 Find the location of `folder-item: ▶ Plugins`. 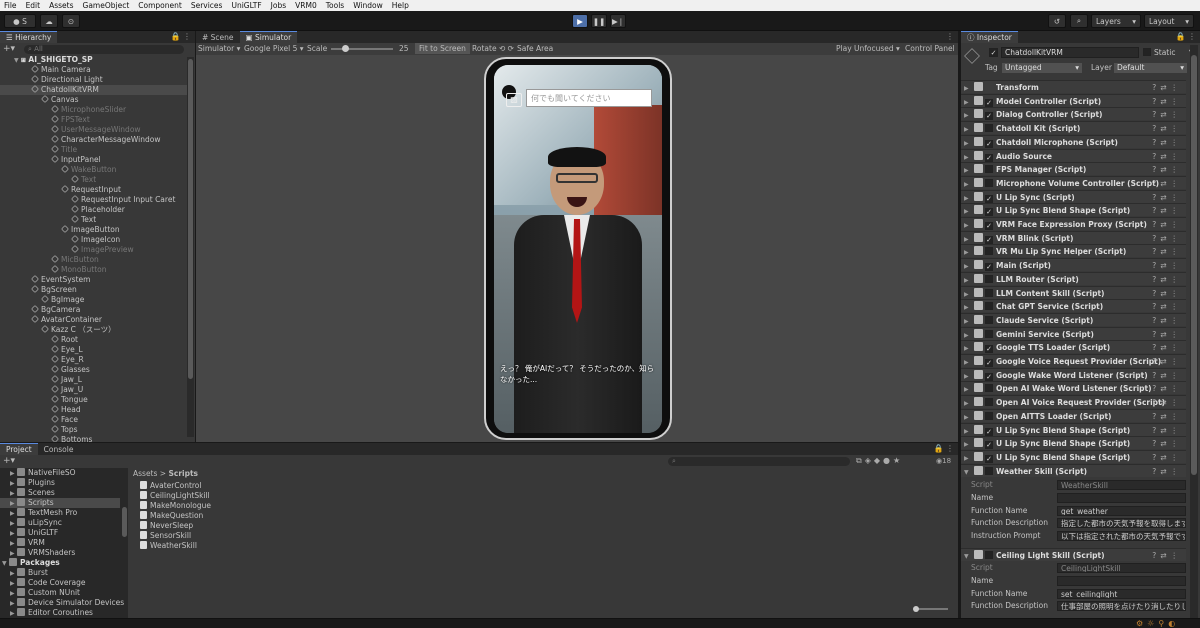

folder-item: ▶ Plugins is located at coordinates (60, 483).